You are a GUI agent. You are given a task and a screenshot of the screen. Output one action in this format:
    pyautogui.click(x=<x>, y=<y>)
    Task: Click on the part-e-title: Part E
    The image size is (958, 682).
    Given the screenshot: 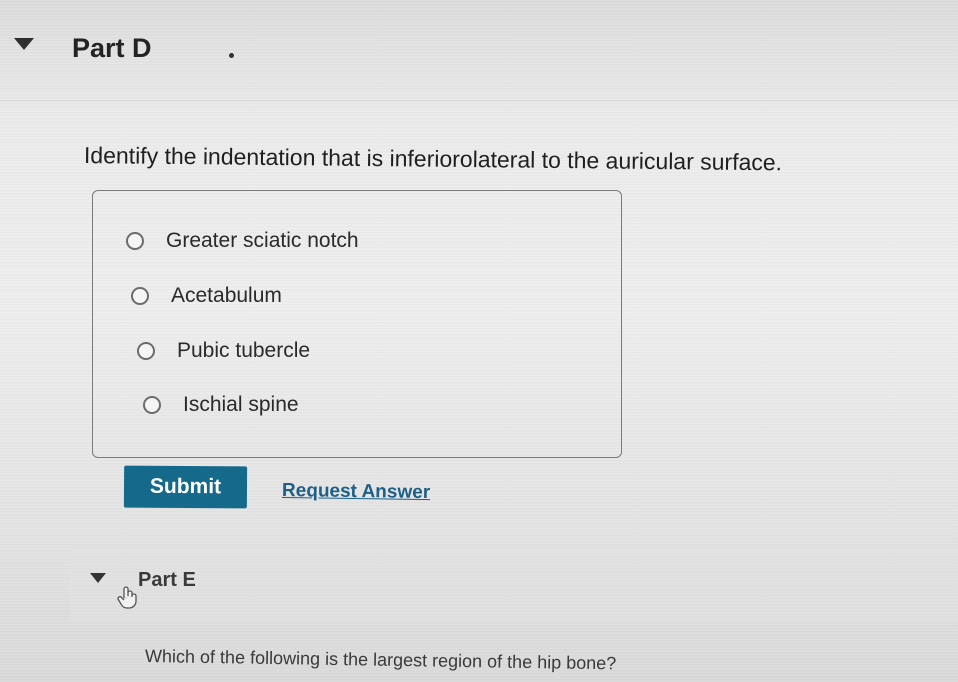 What is the action you would take?
    pyautogui.click(x=167, y=580)
    